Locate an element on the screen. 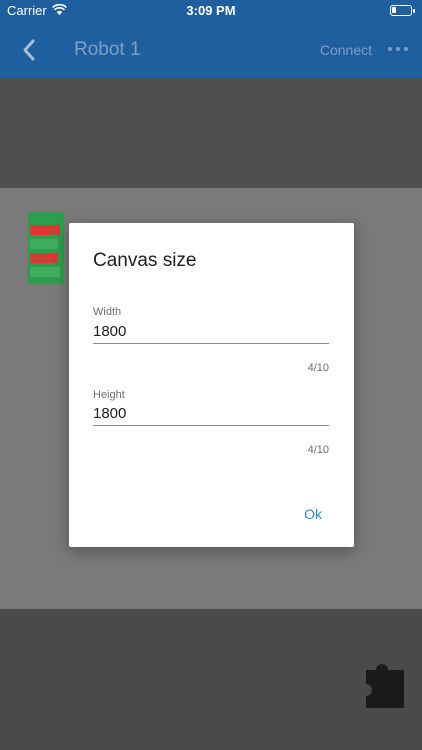 The height and width of the screenshot is (750, 422). overlay-top is located at coordinates (211, 133).